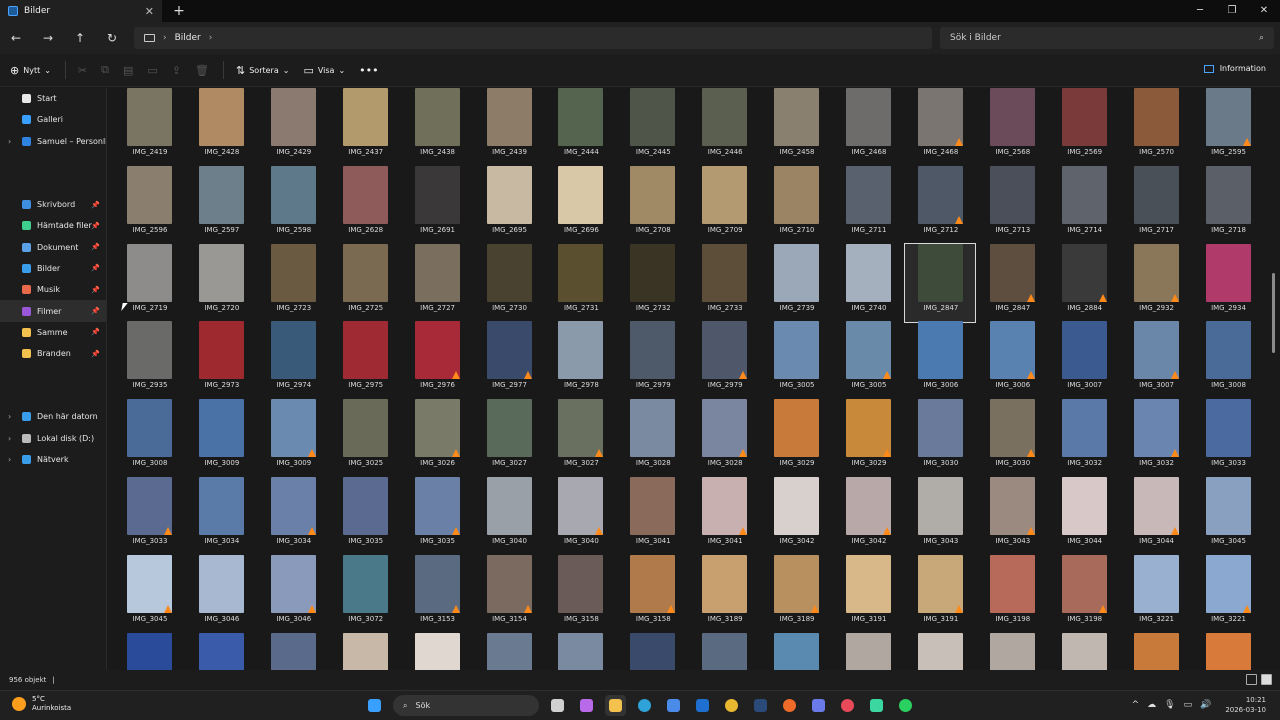 Image resolution: width=1280 pixels, height=720 pixels. I want to click on spotify-icon, so click(905, 705).